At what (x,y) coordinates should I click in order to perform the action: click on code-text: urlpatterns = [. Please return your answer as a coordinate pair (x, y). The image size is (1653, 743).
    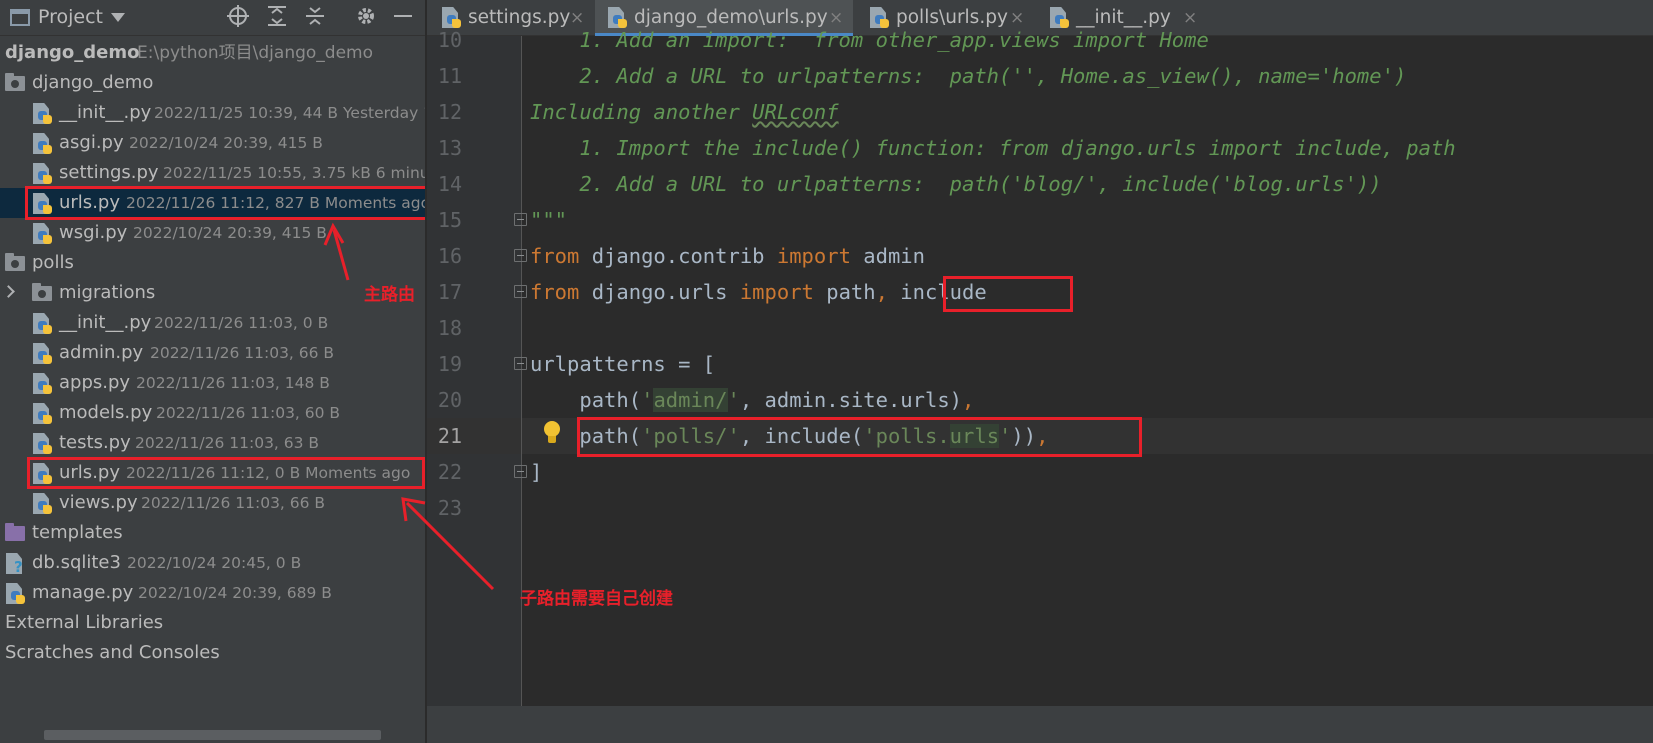
    Looking at the image, I should click on (623, 364).